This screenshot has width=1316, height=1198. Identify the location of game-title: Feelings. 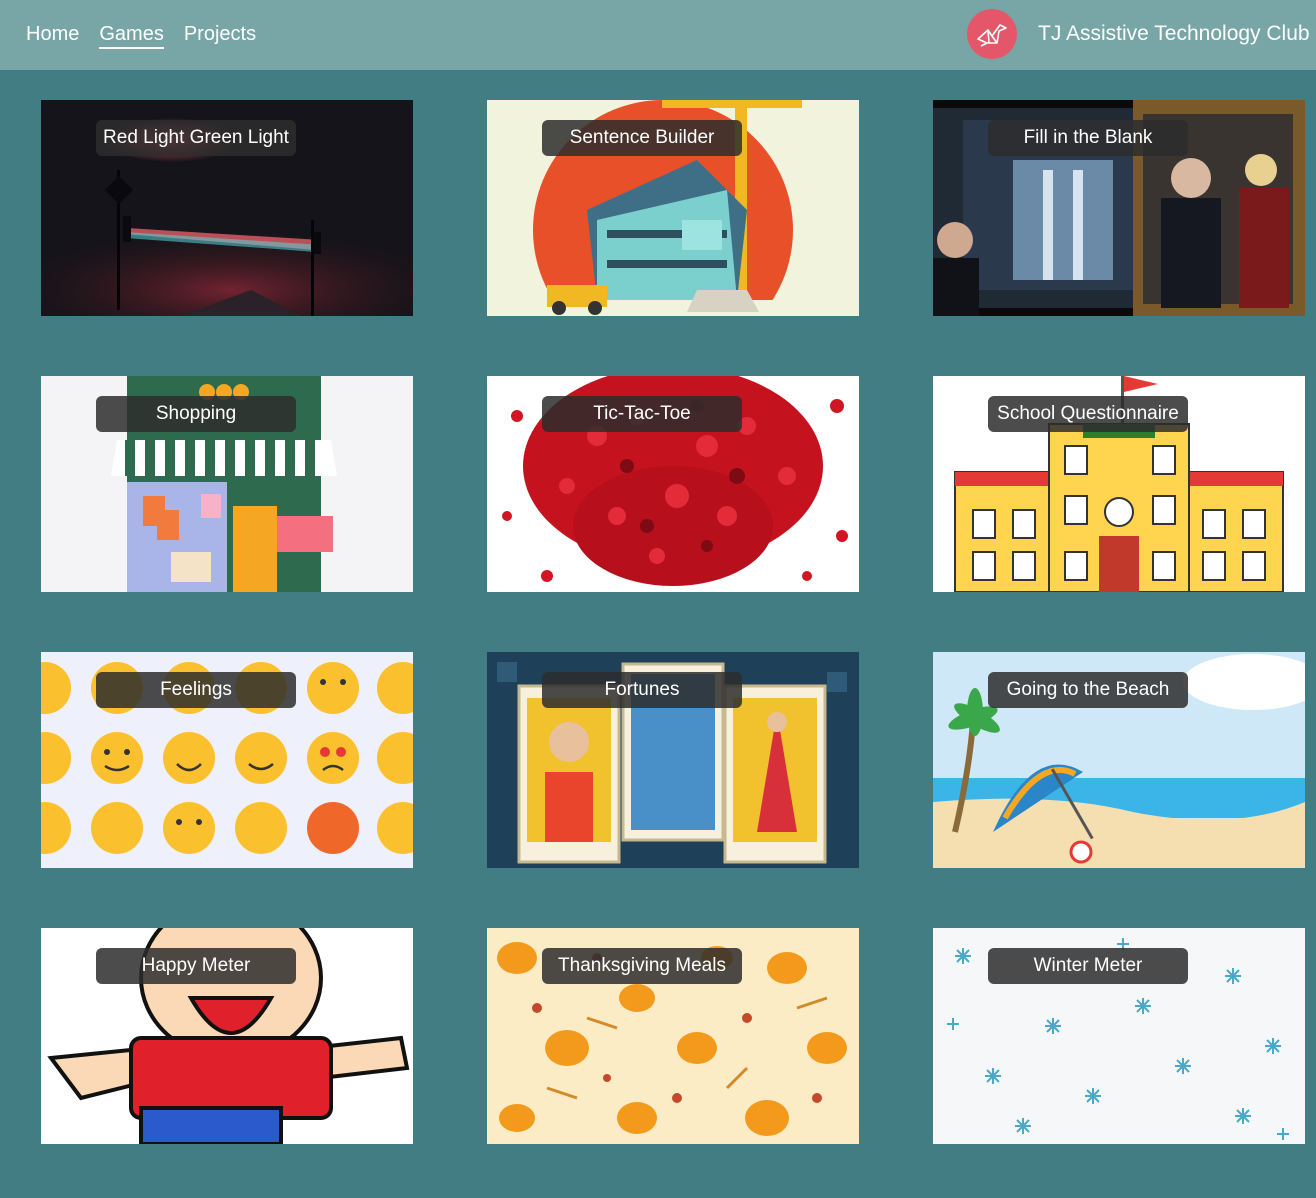
(196, 690).